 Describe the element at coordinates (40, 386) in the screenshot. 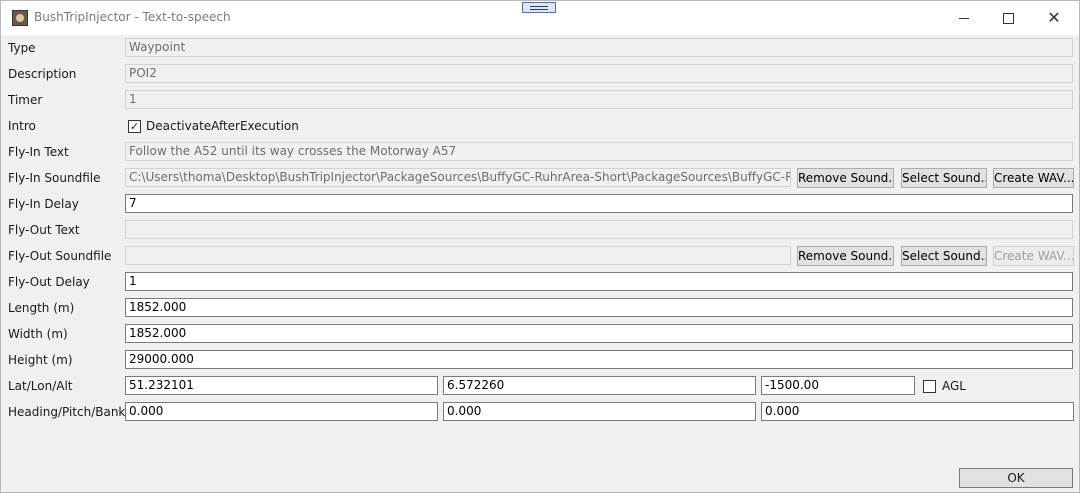

I see `lat-lon-alt-label: Lat/Lon/Alt` at that location.